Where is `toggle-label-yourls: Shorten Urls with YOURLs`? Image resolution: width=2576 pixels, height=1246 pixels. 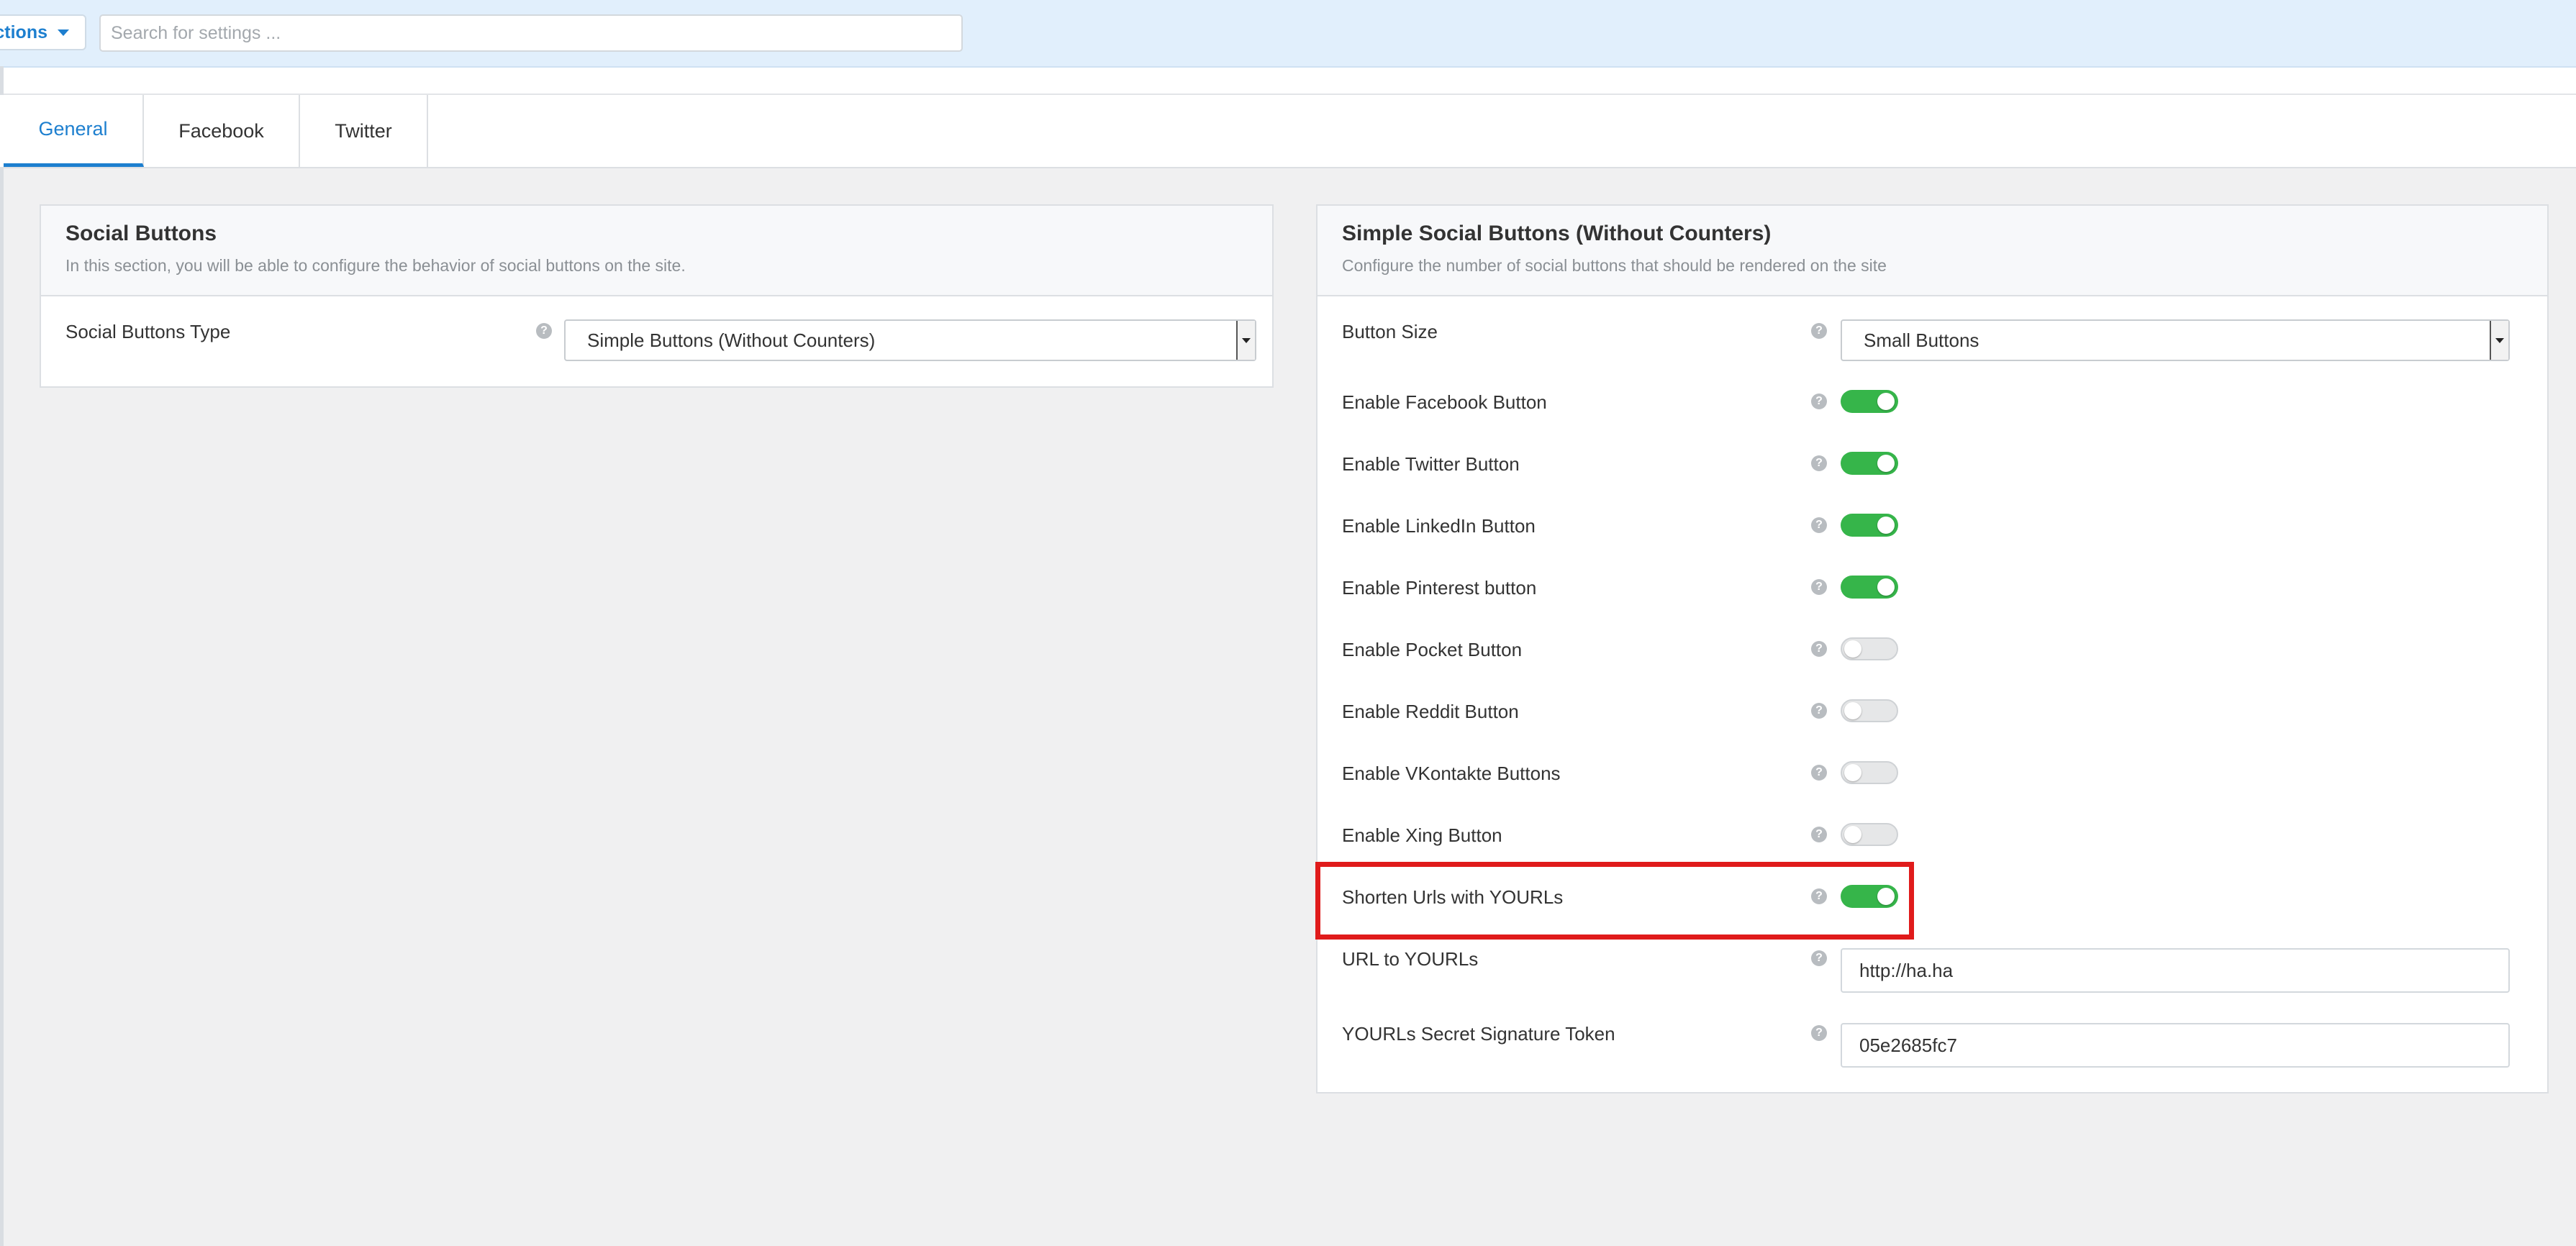 toggle-label-yourls: Shorten Urls with YOURLs is located at coordinates (1453, 897).